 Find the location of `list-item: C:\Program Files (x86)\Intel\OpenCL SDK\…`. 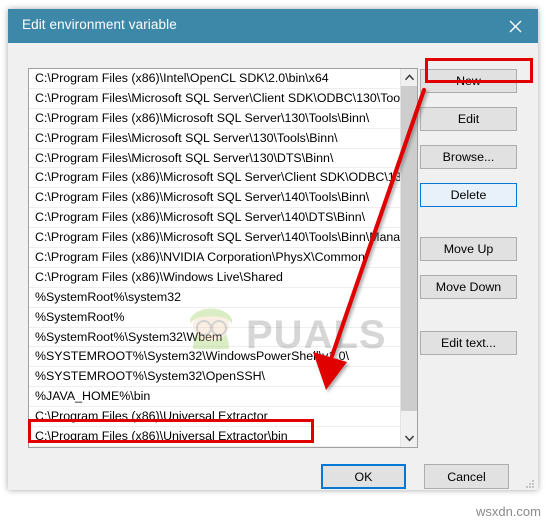

list-item: C:\Program Files (x86)\Intel\OpenCL SDK\… is located at coordinates (214, 79).